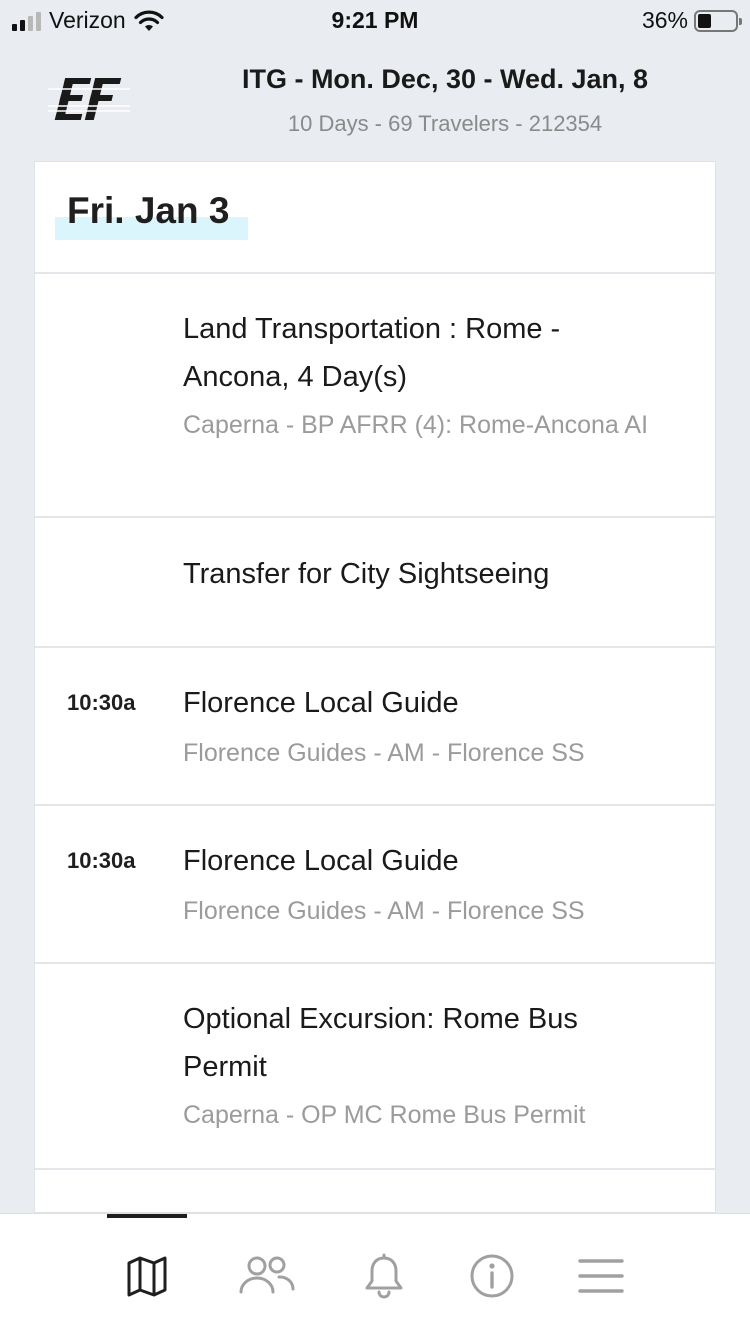 The image size is (750, 1334). I want to click on itinerary-item: Transfer for City Sightseeing, so click(375, 583).